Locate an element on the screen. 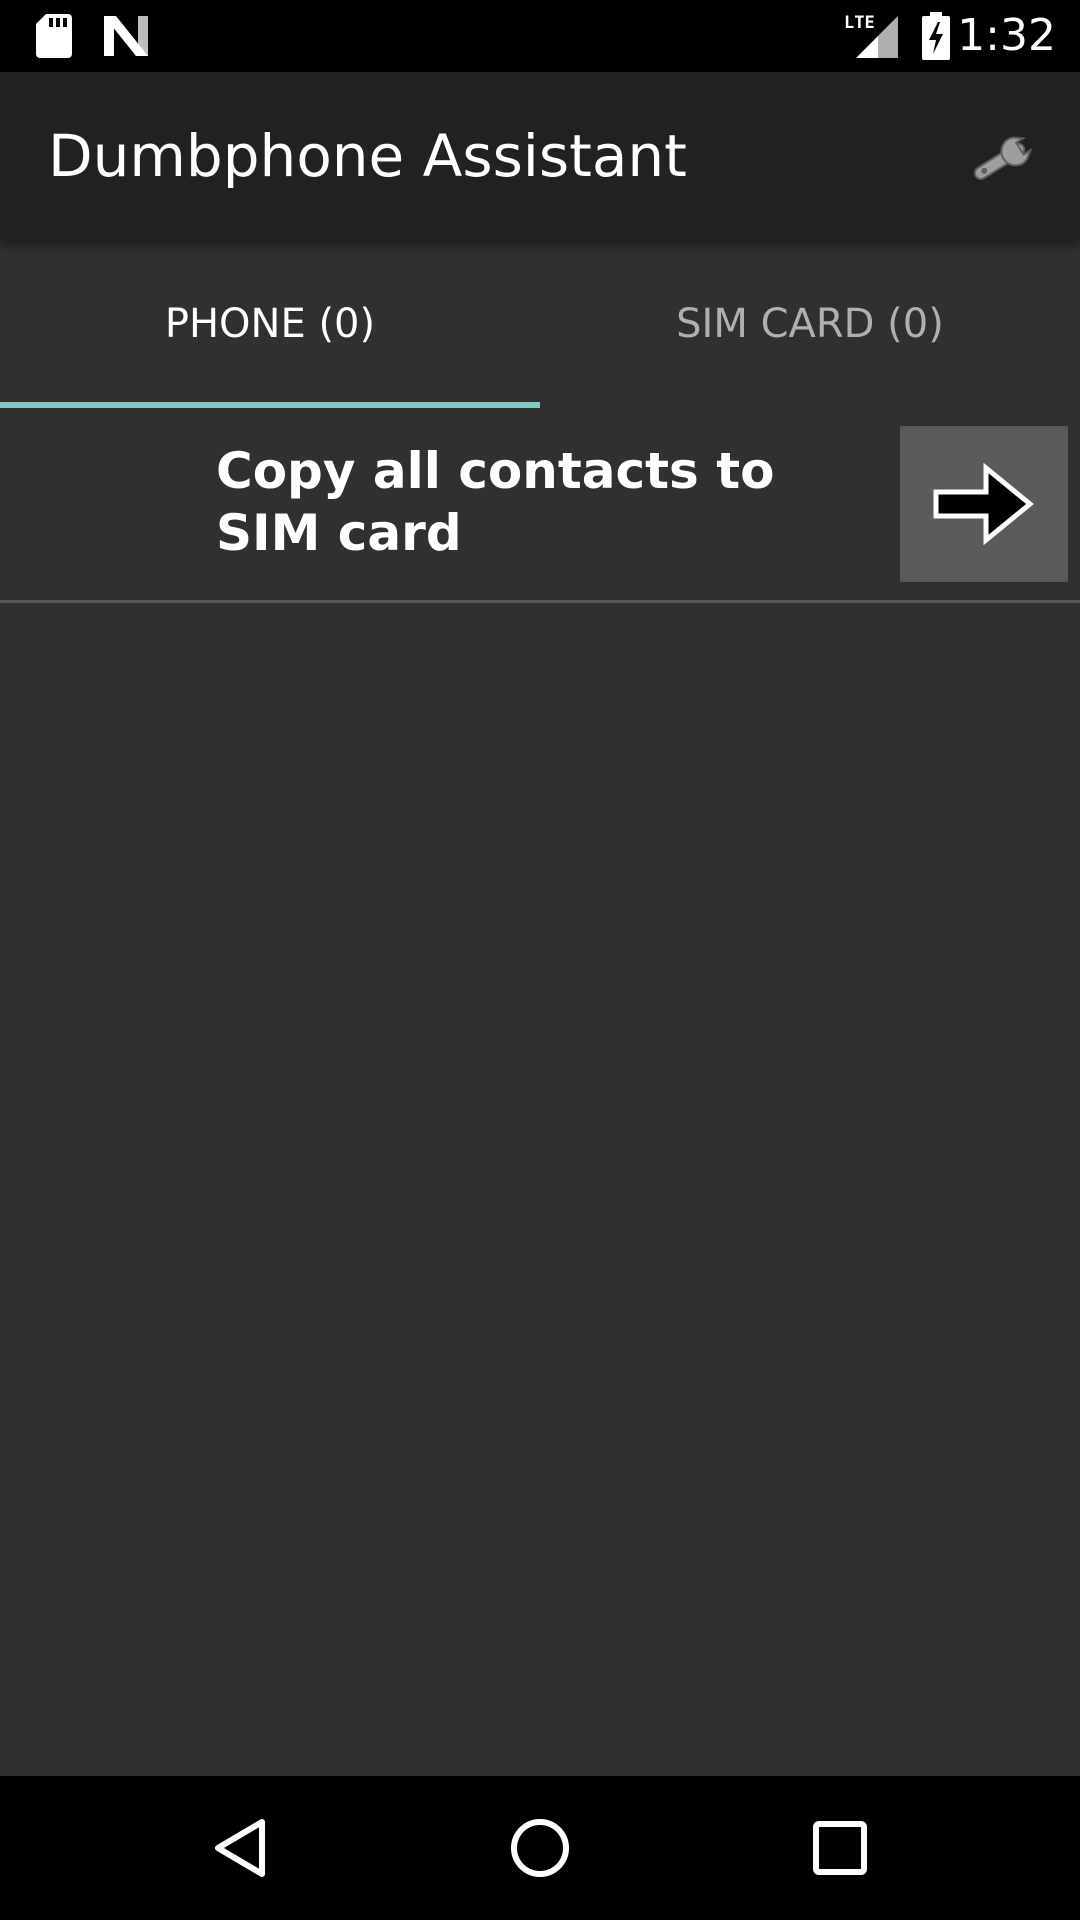 The width and height of the screenshot is (1080, 1920). tab-sim-card: SIM CARD (0) is located at coordinates (810, 324).